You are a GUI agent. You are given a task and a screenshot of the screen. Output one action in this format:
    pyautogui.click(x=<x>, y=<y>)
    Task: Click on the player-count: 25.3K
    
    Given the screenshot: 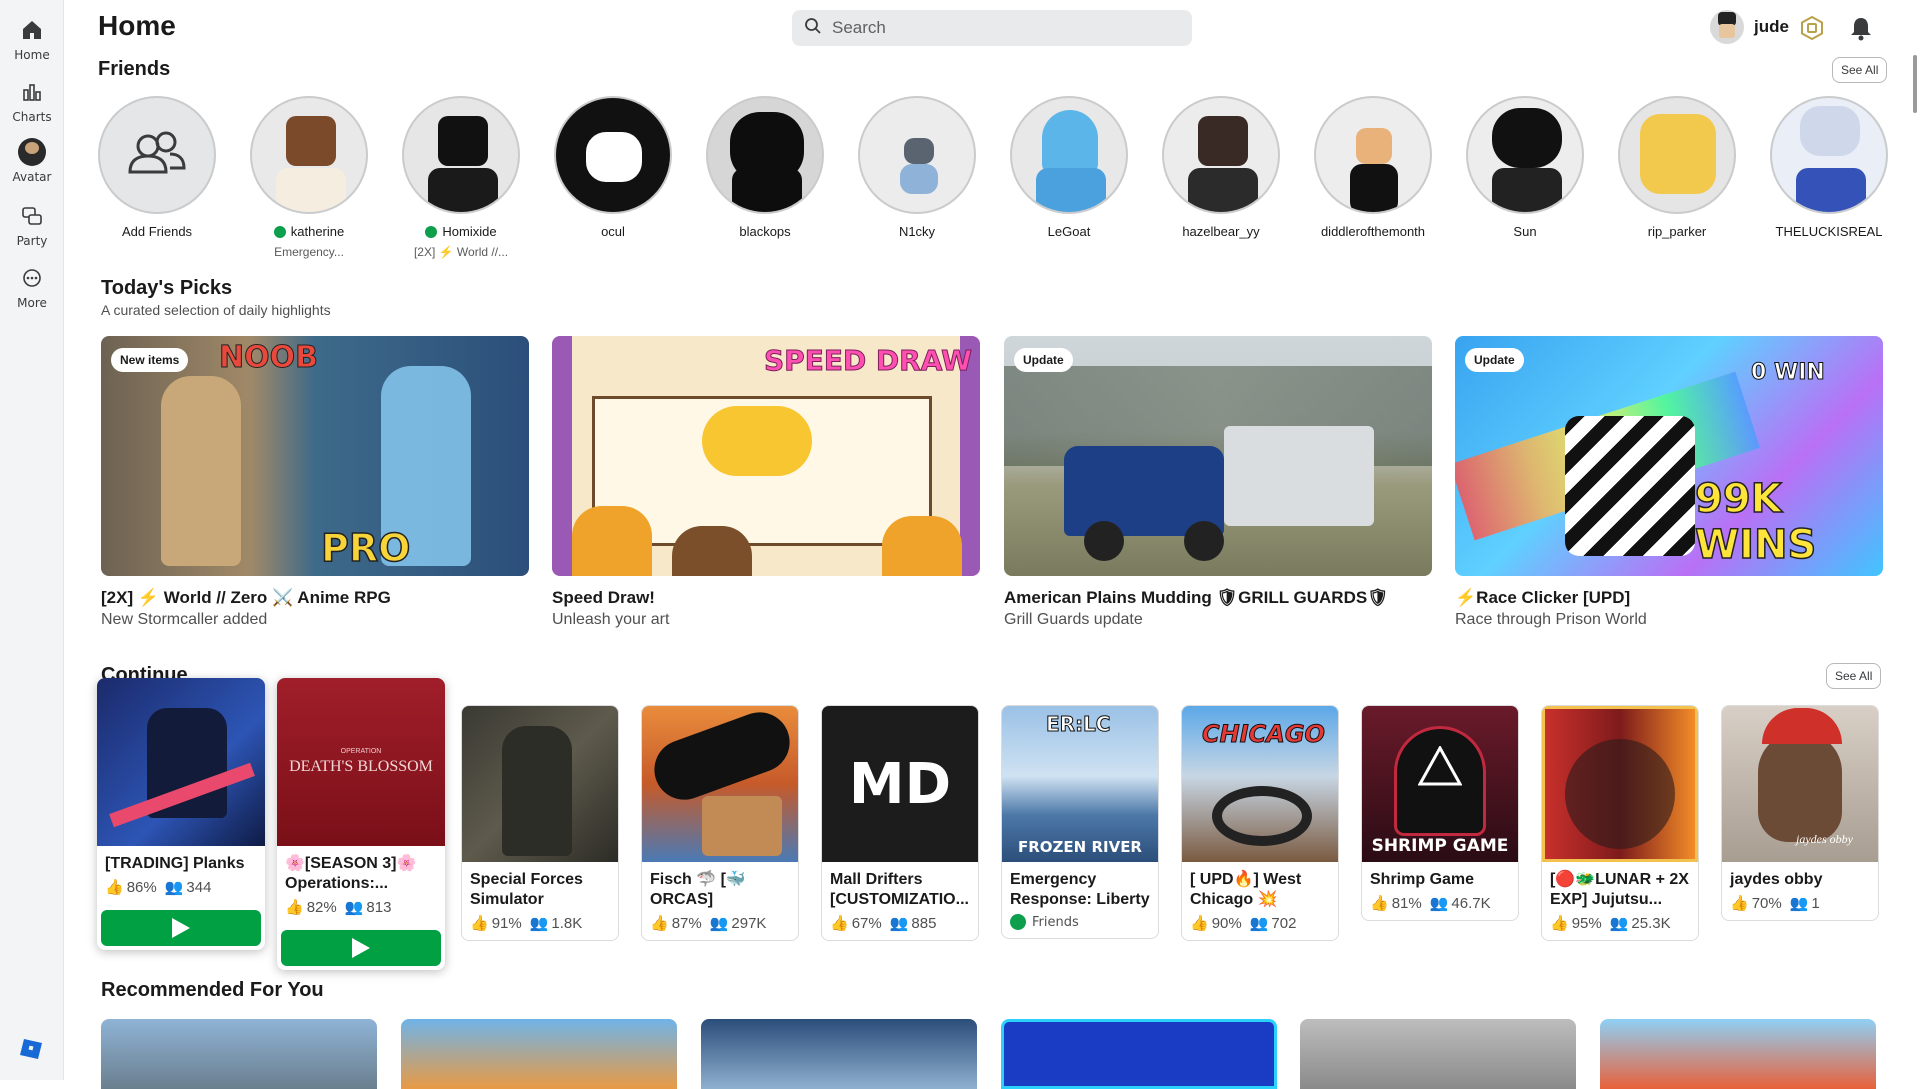 What is the action you would take?
    pyautogui.click(x=1651, y=923)
    